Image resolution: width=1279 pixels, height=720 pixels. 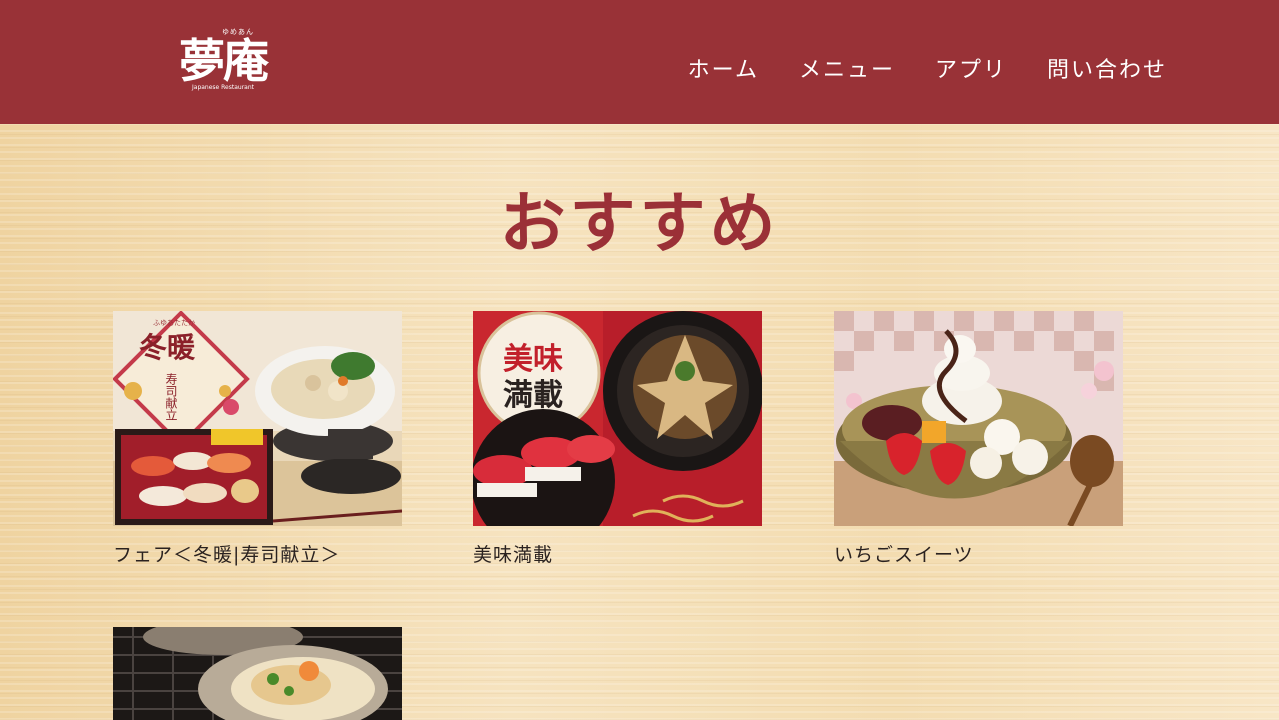 I want to click on main-nav: ホーム メニュー アプリ 問い合わせ, so click(x=927, y=68).